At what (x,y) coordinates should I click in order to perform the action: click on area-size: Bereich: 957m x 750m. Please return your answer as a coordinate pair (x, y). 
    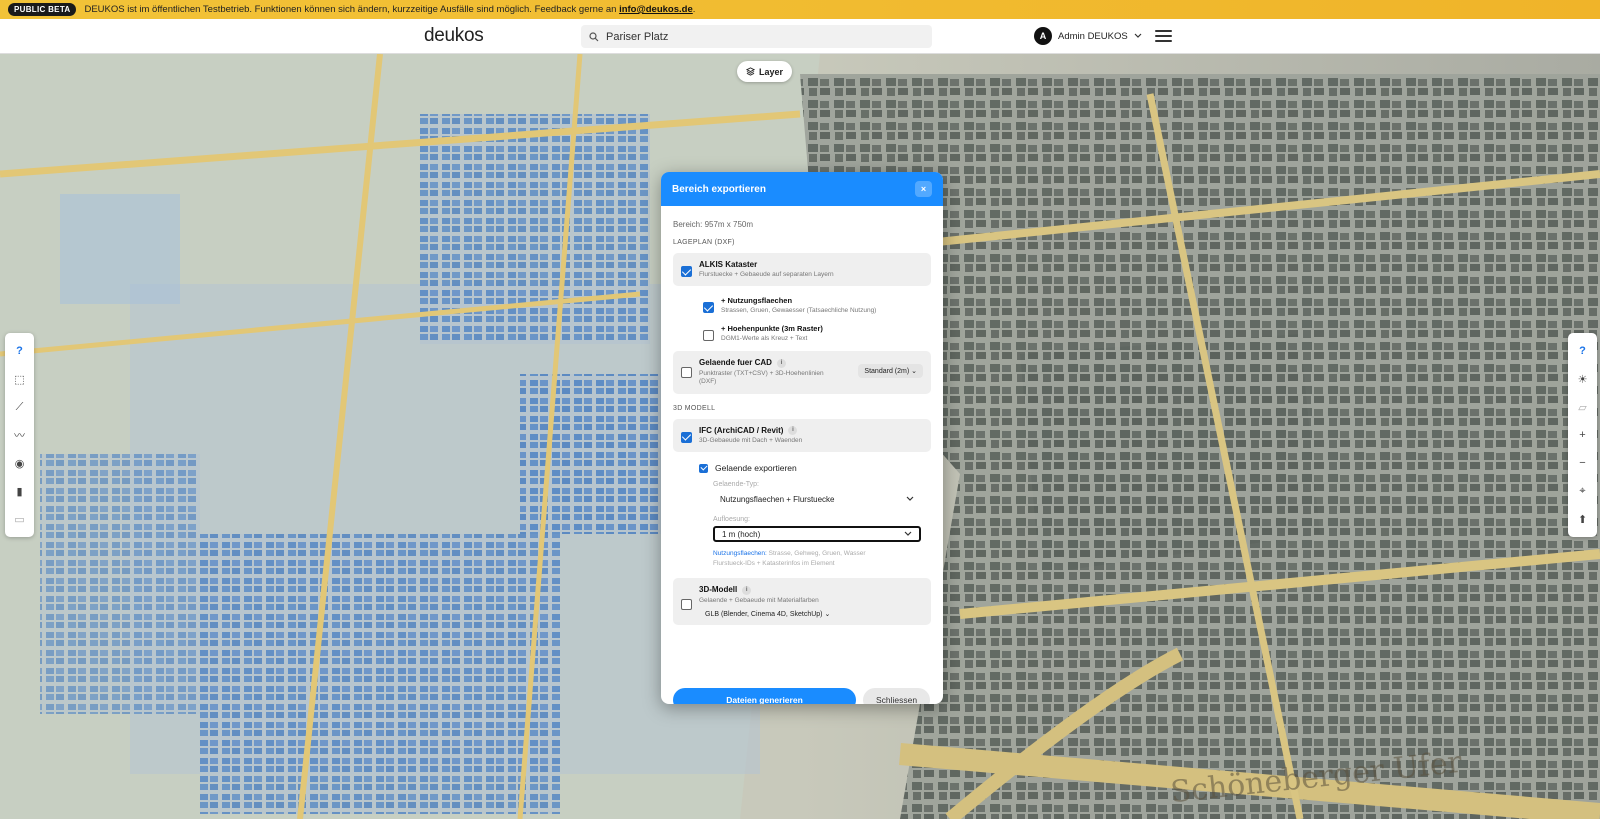
    Looking at the image, I should click on (713, 224).